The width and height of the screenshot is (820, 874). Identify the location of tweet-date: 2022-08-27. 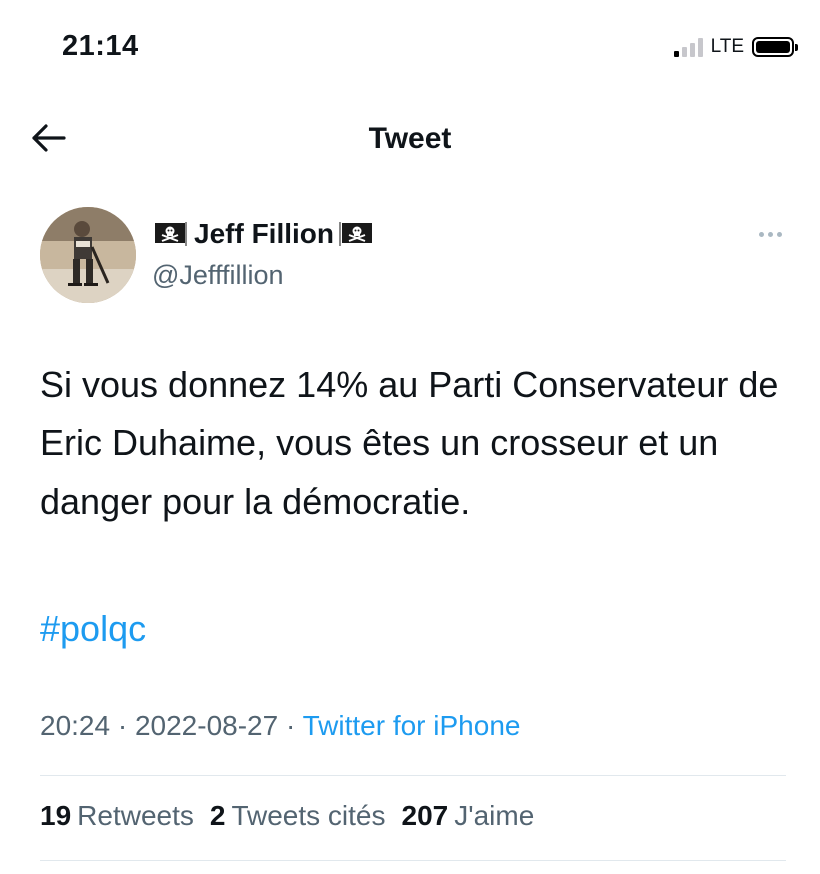
(206, 725).